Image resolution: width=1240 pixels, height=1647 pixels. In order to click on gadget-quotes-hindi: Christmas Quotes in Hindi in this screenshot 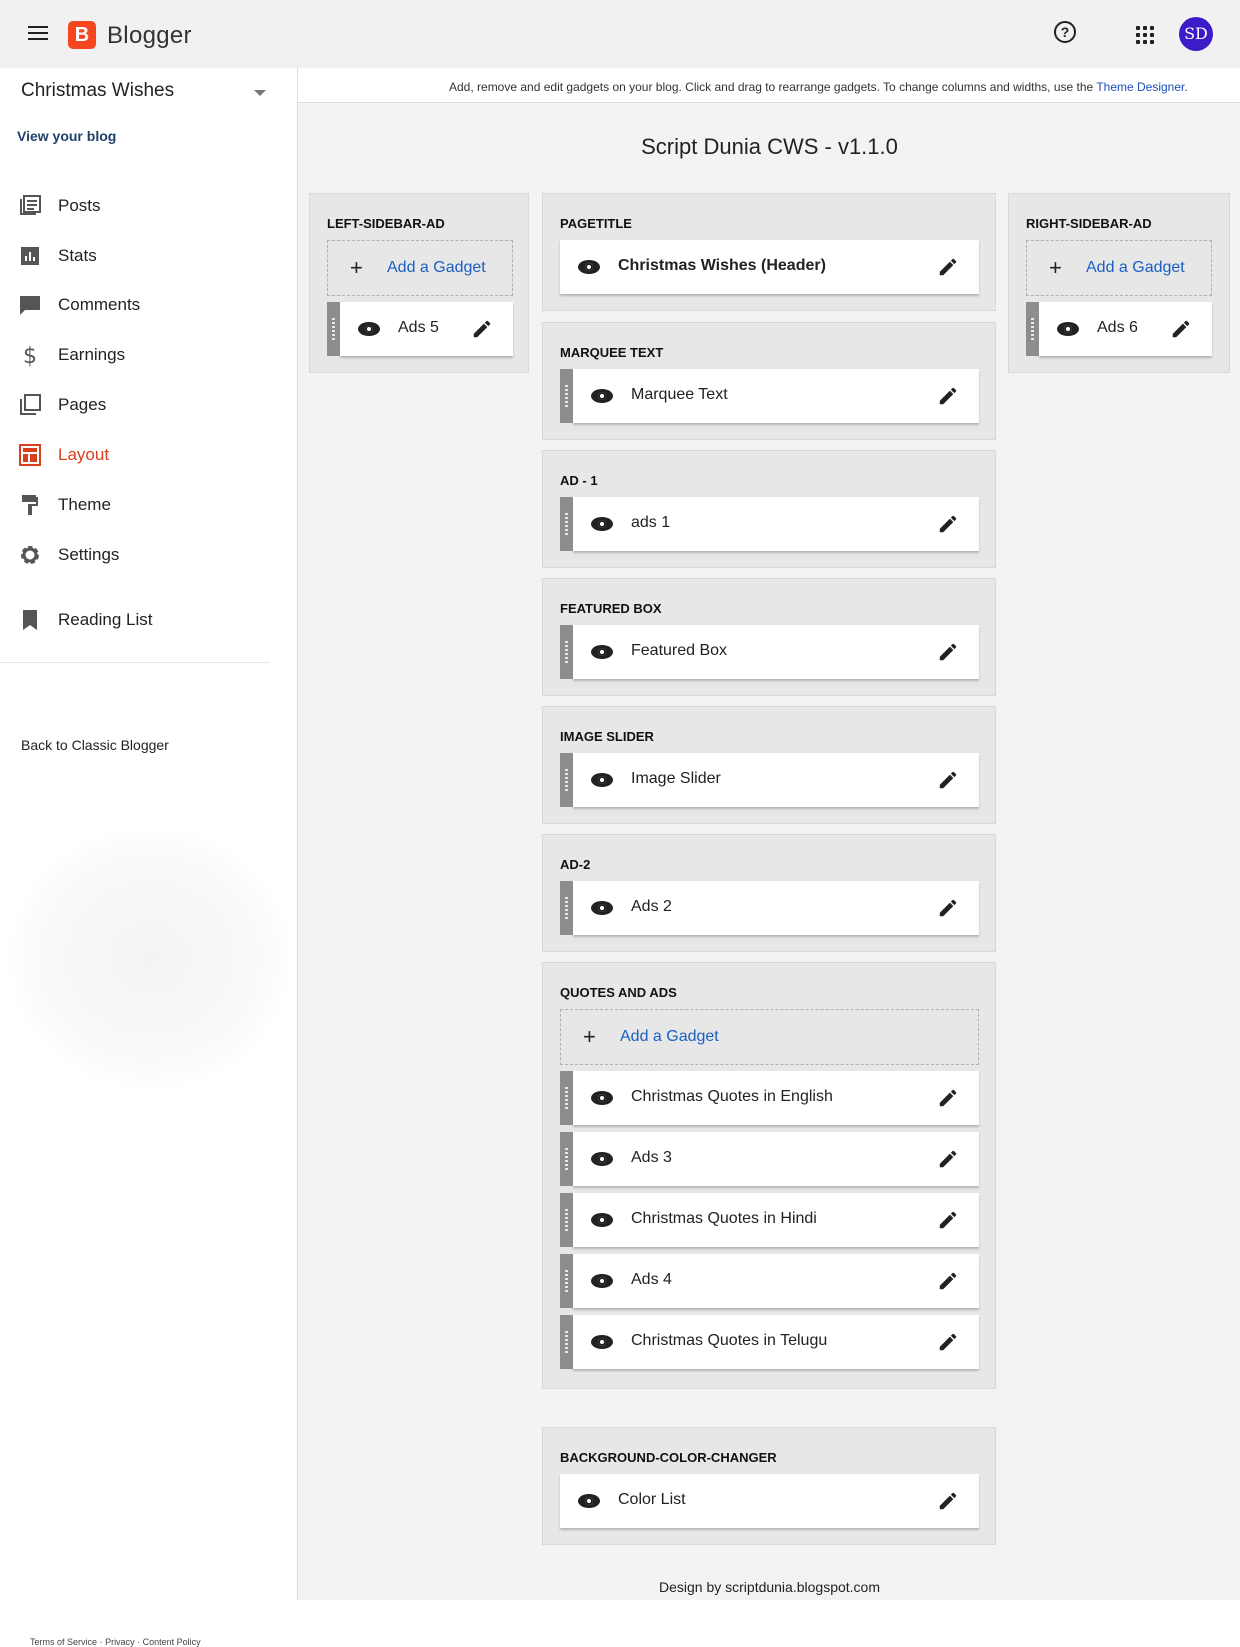, I will do `click(769, 1220)`.